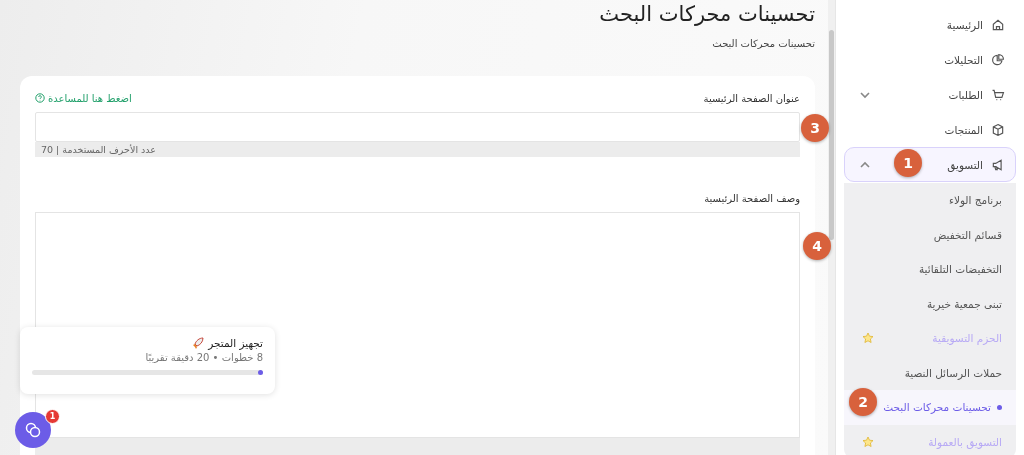  Describe the element at coordinates (967, 234) in the screenshot. I see `submenu-item: قسائم التخفيض` at that location.